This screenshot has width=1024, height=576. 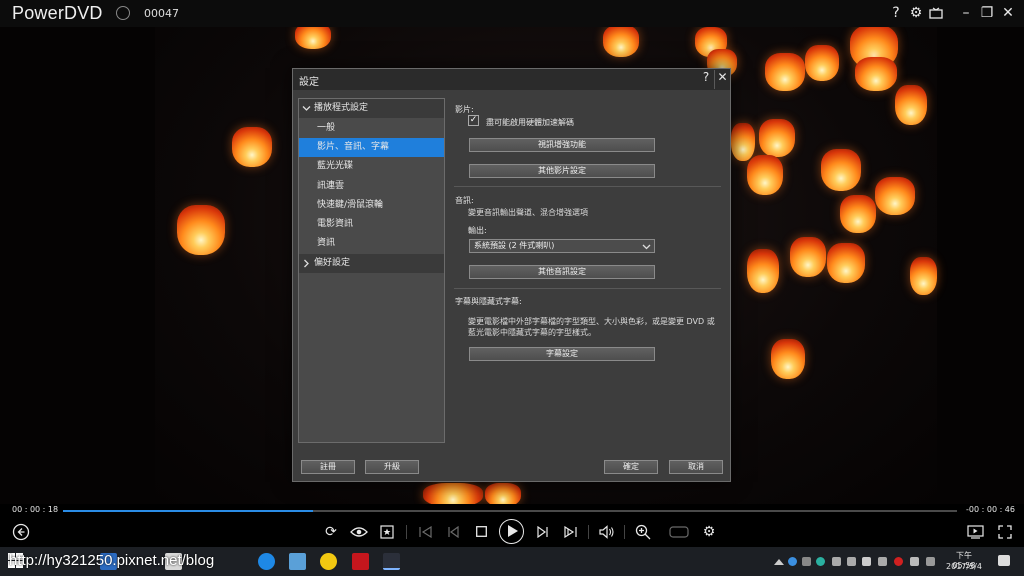 What do you see at coordinates (1008, 13) in the screenshot?
I see `close-icon: ✕` at bounding box center [1008, 13].